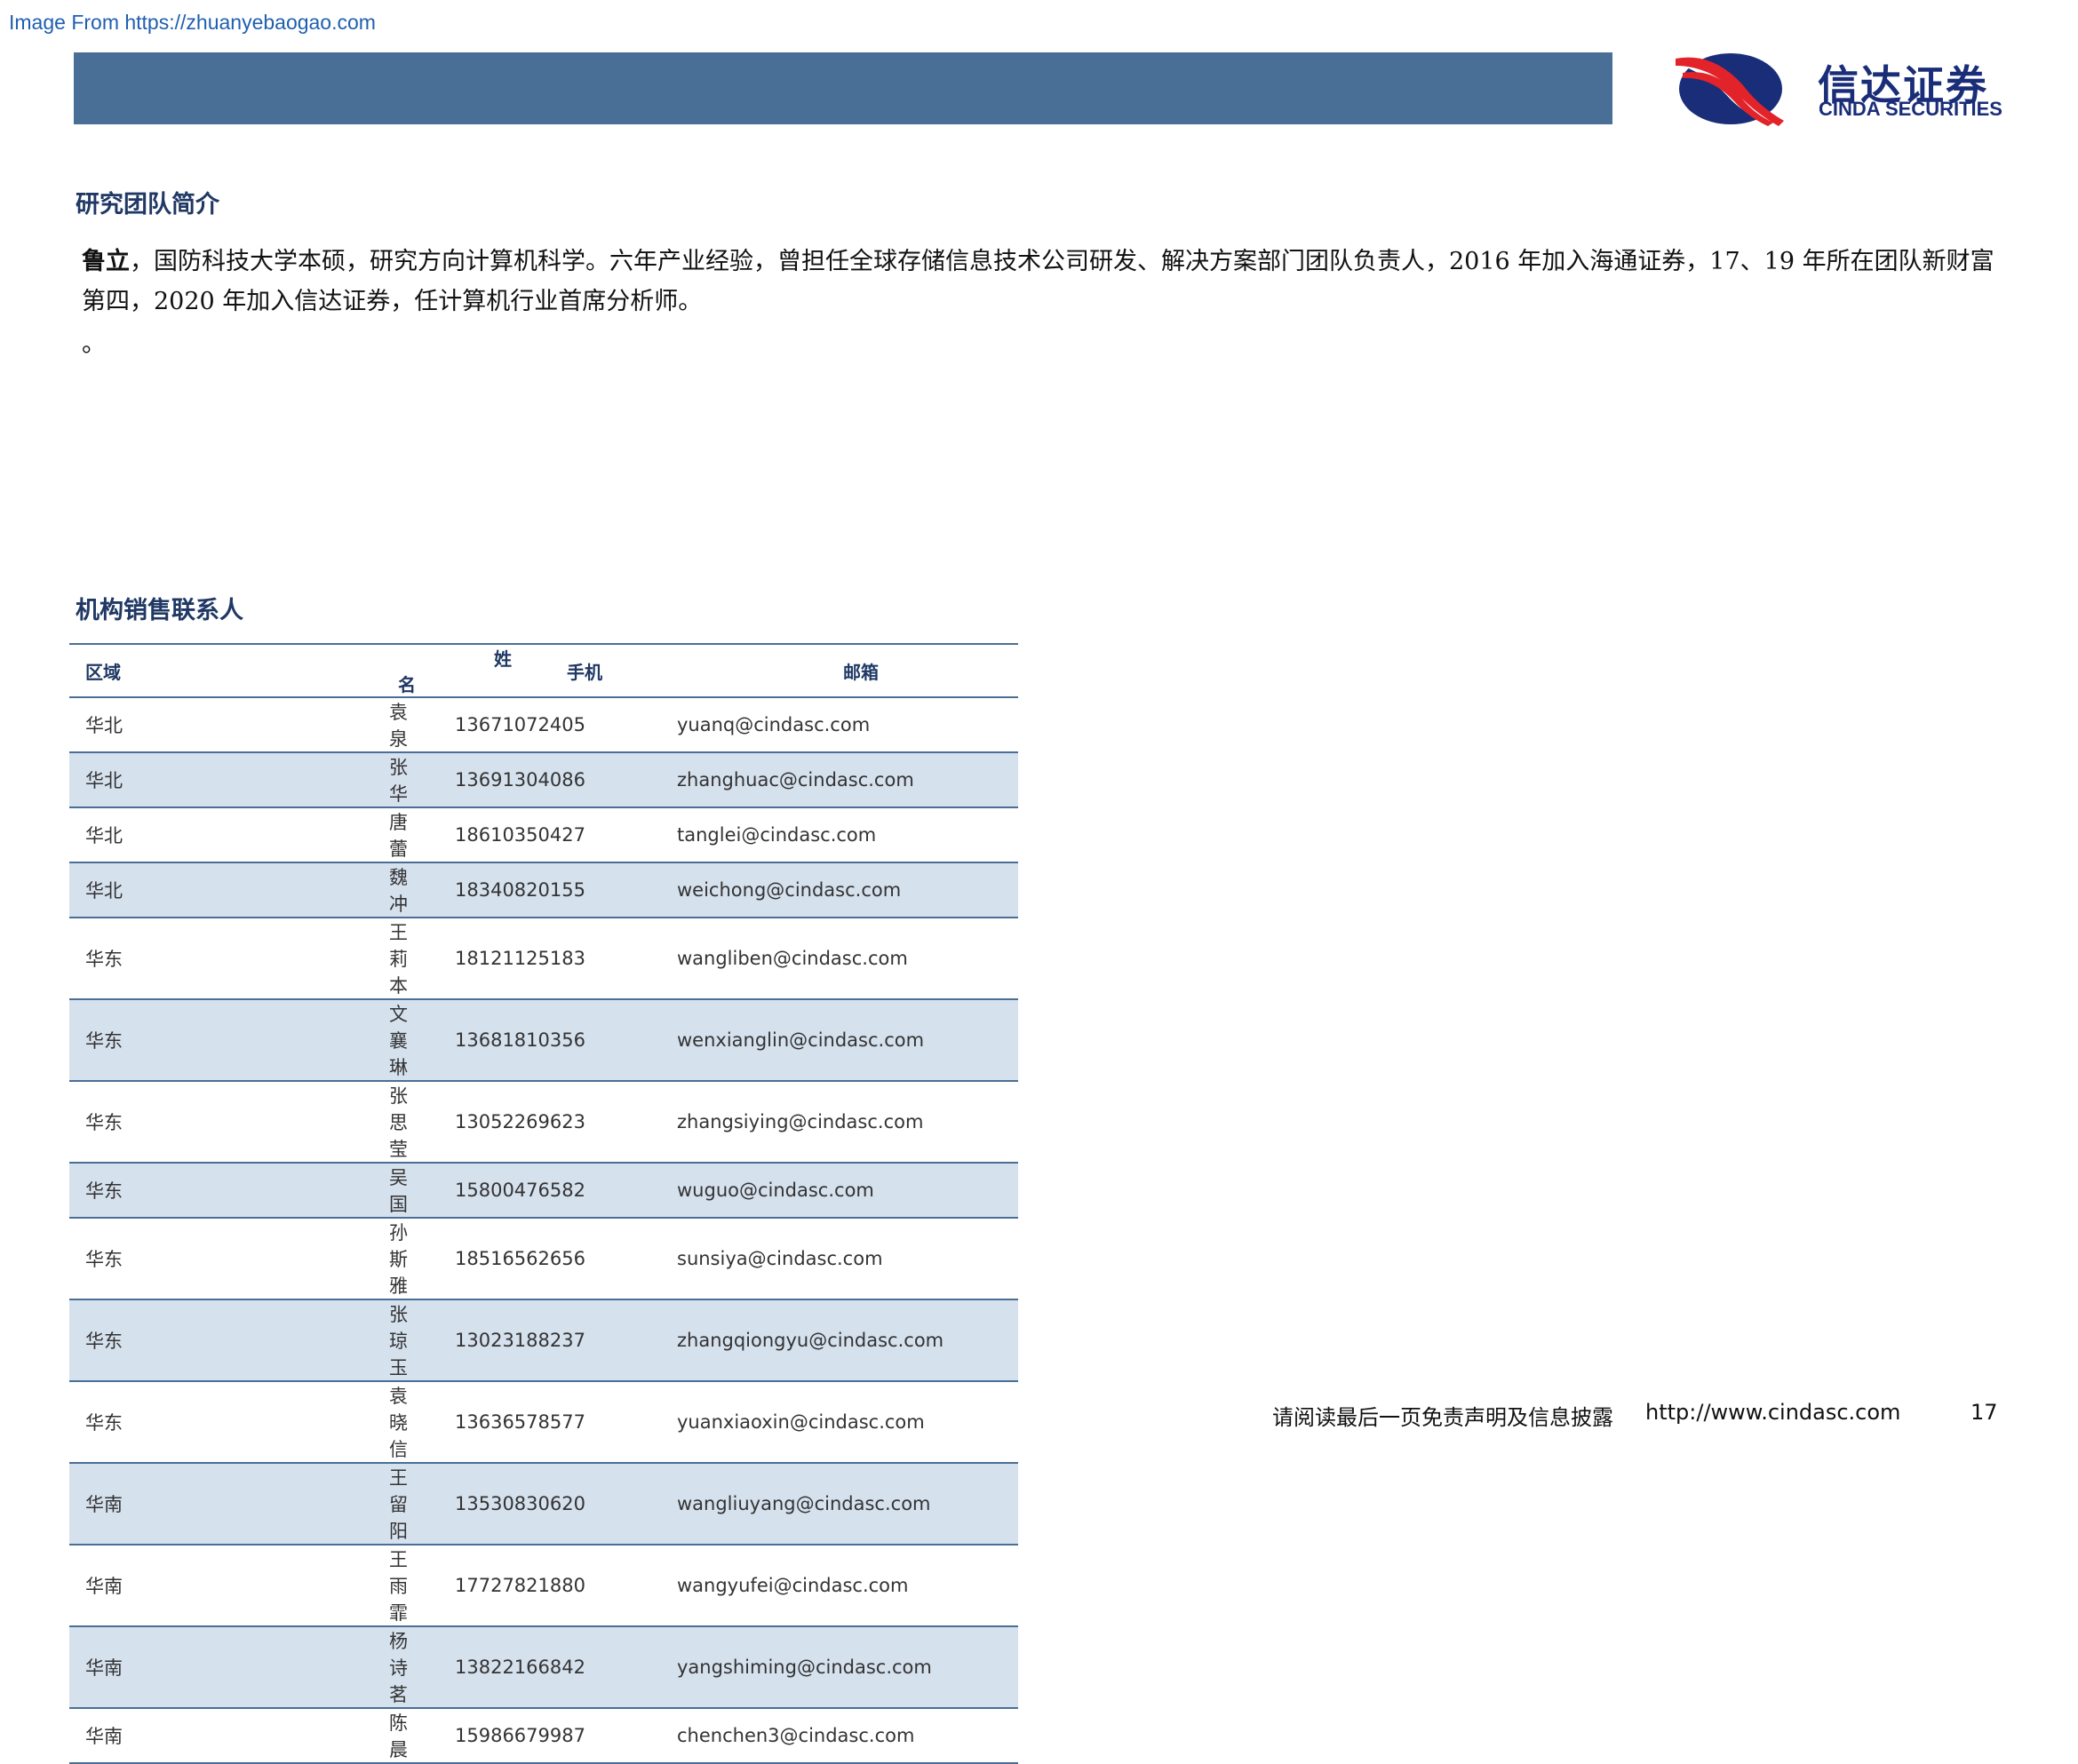 The height and width of the screenshot is (1764, 2078). I want to click on cell-email: chenchen3@cindasc.com, so click(830, 1736).